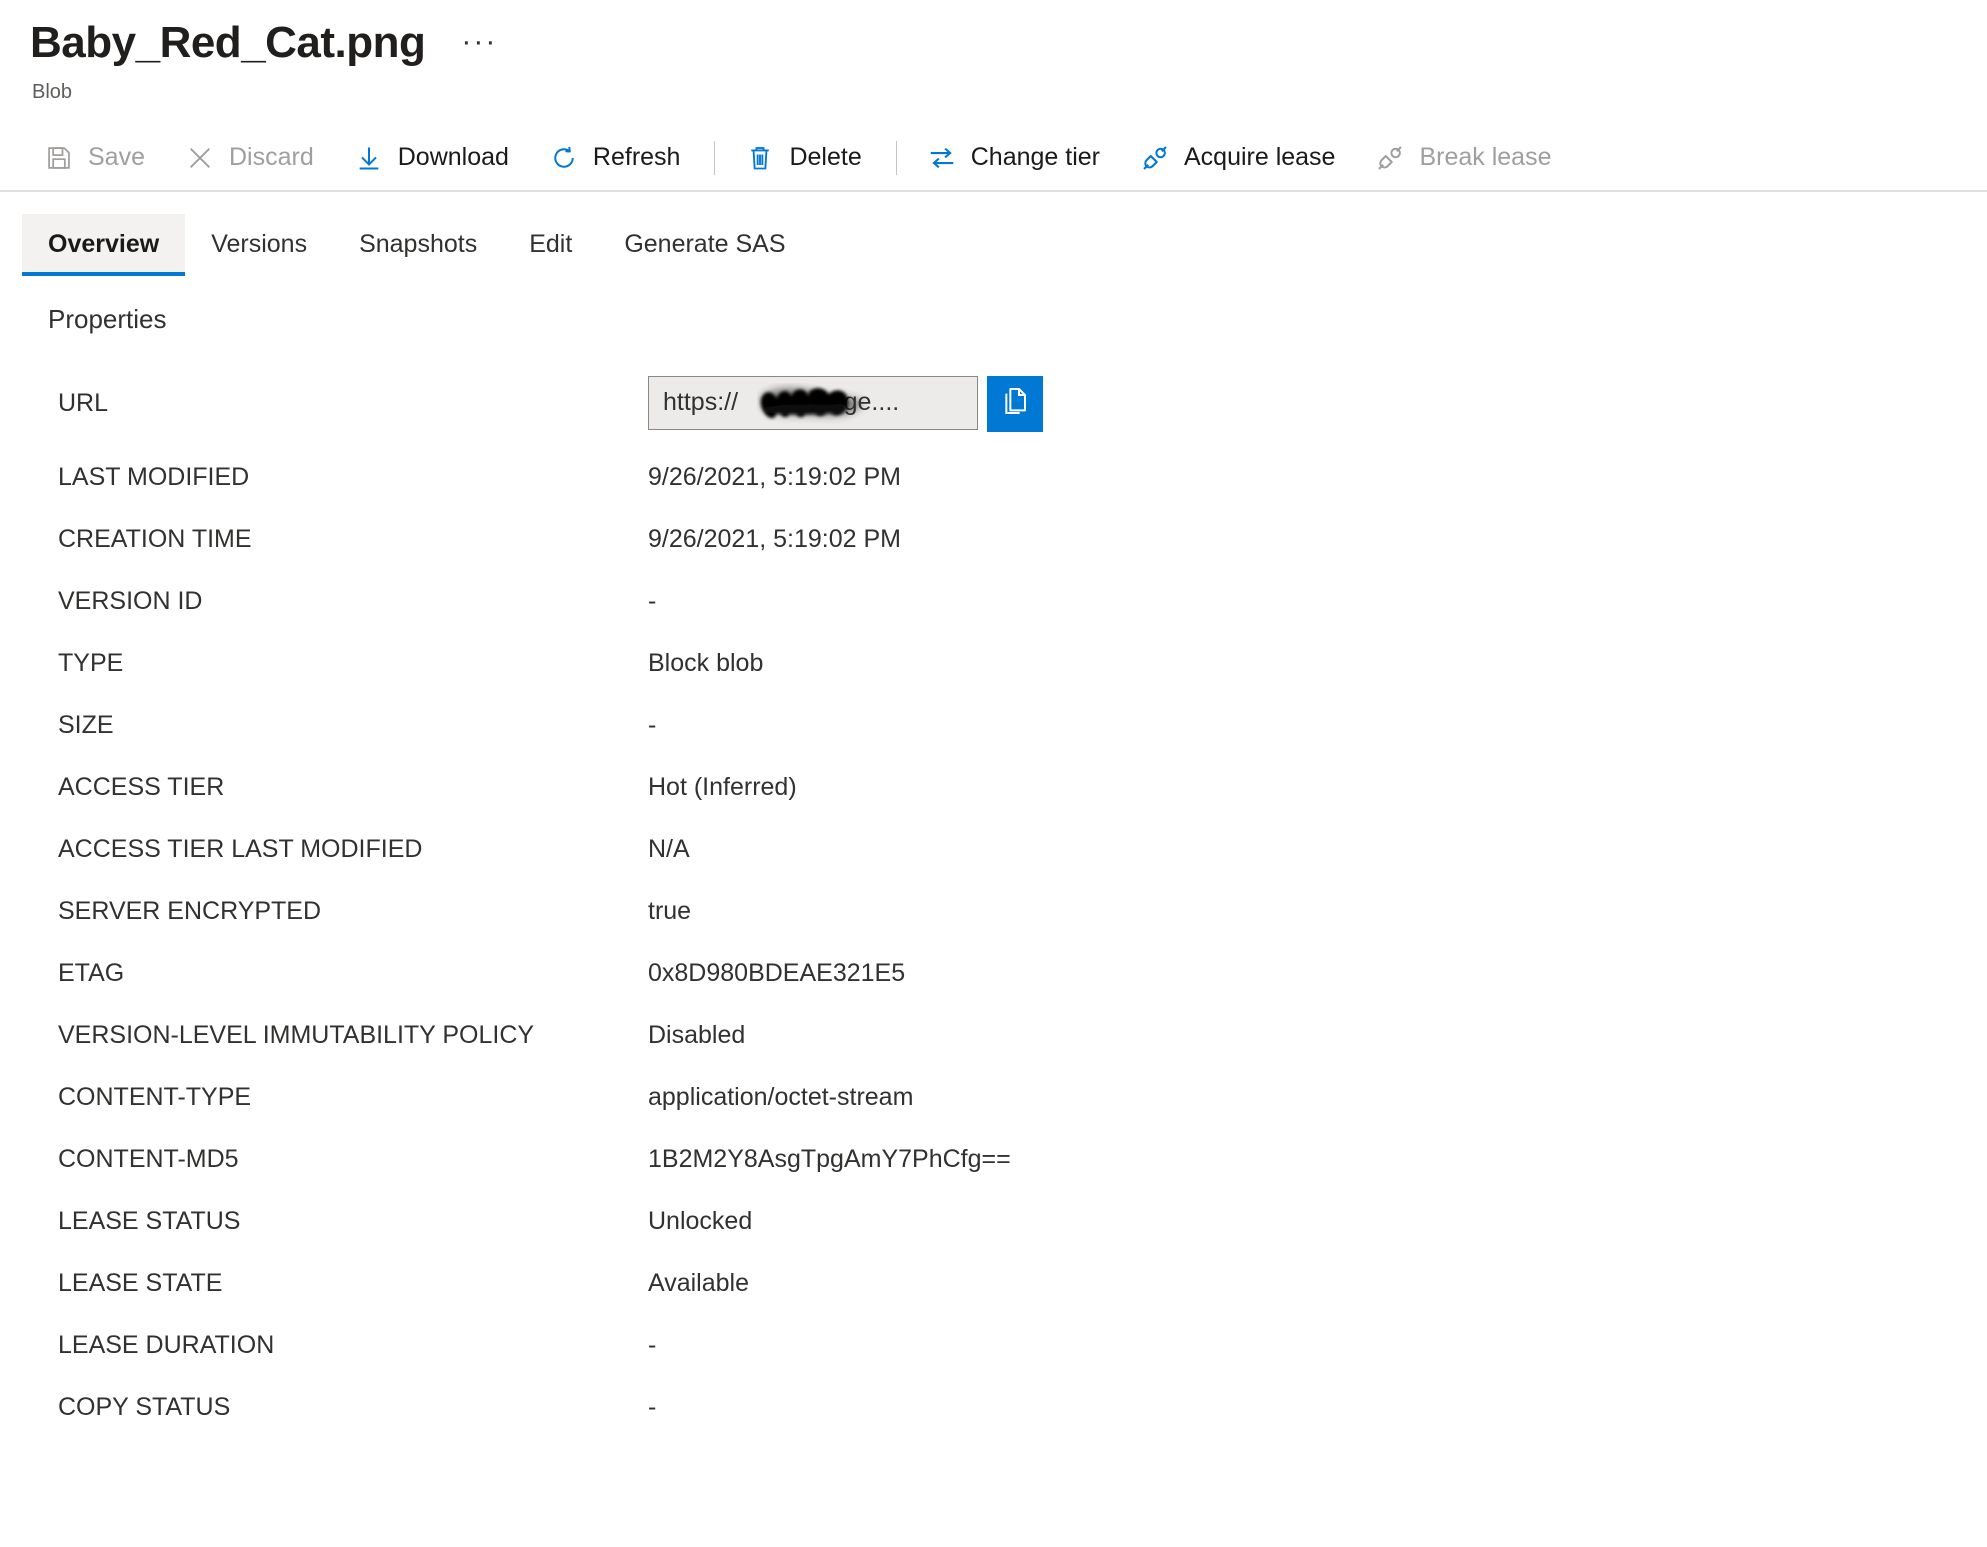 The image size is (1987, 1547). I want to click on change-tier-button: Change tier, so click(1014, 158).